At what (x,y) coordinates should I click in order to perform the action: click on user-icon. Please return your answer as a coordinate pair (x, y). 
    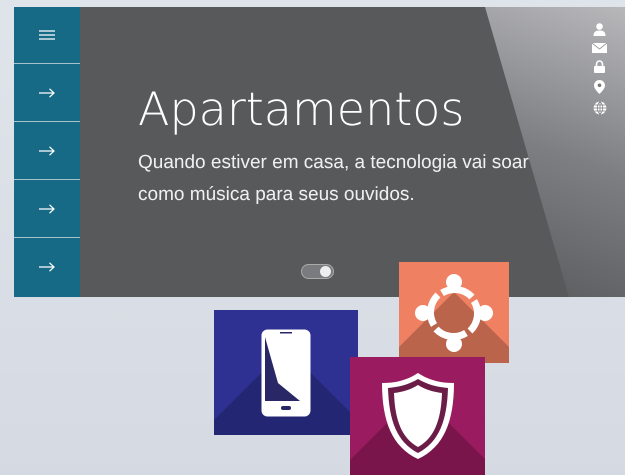
    Looking at the image, I should click on (599, 29).